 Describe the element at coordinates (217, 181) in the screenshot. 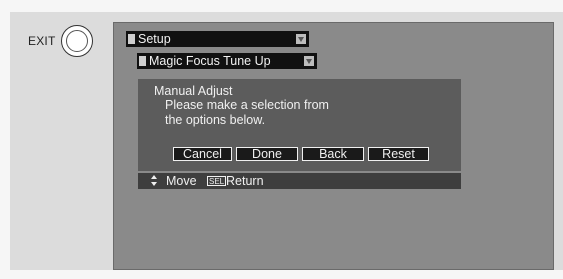

I see `sel-key-icon: SEL` at that location.